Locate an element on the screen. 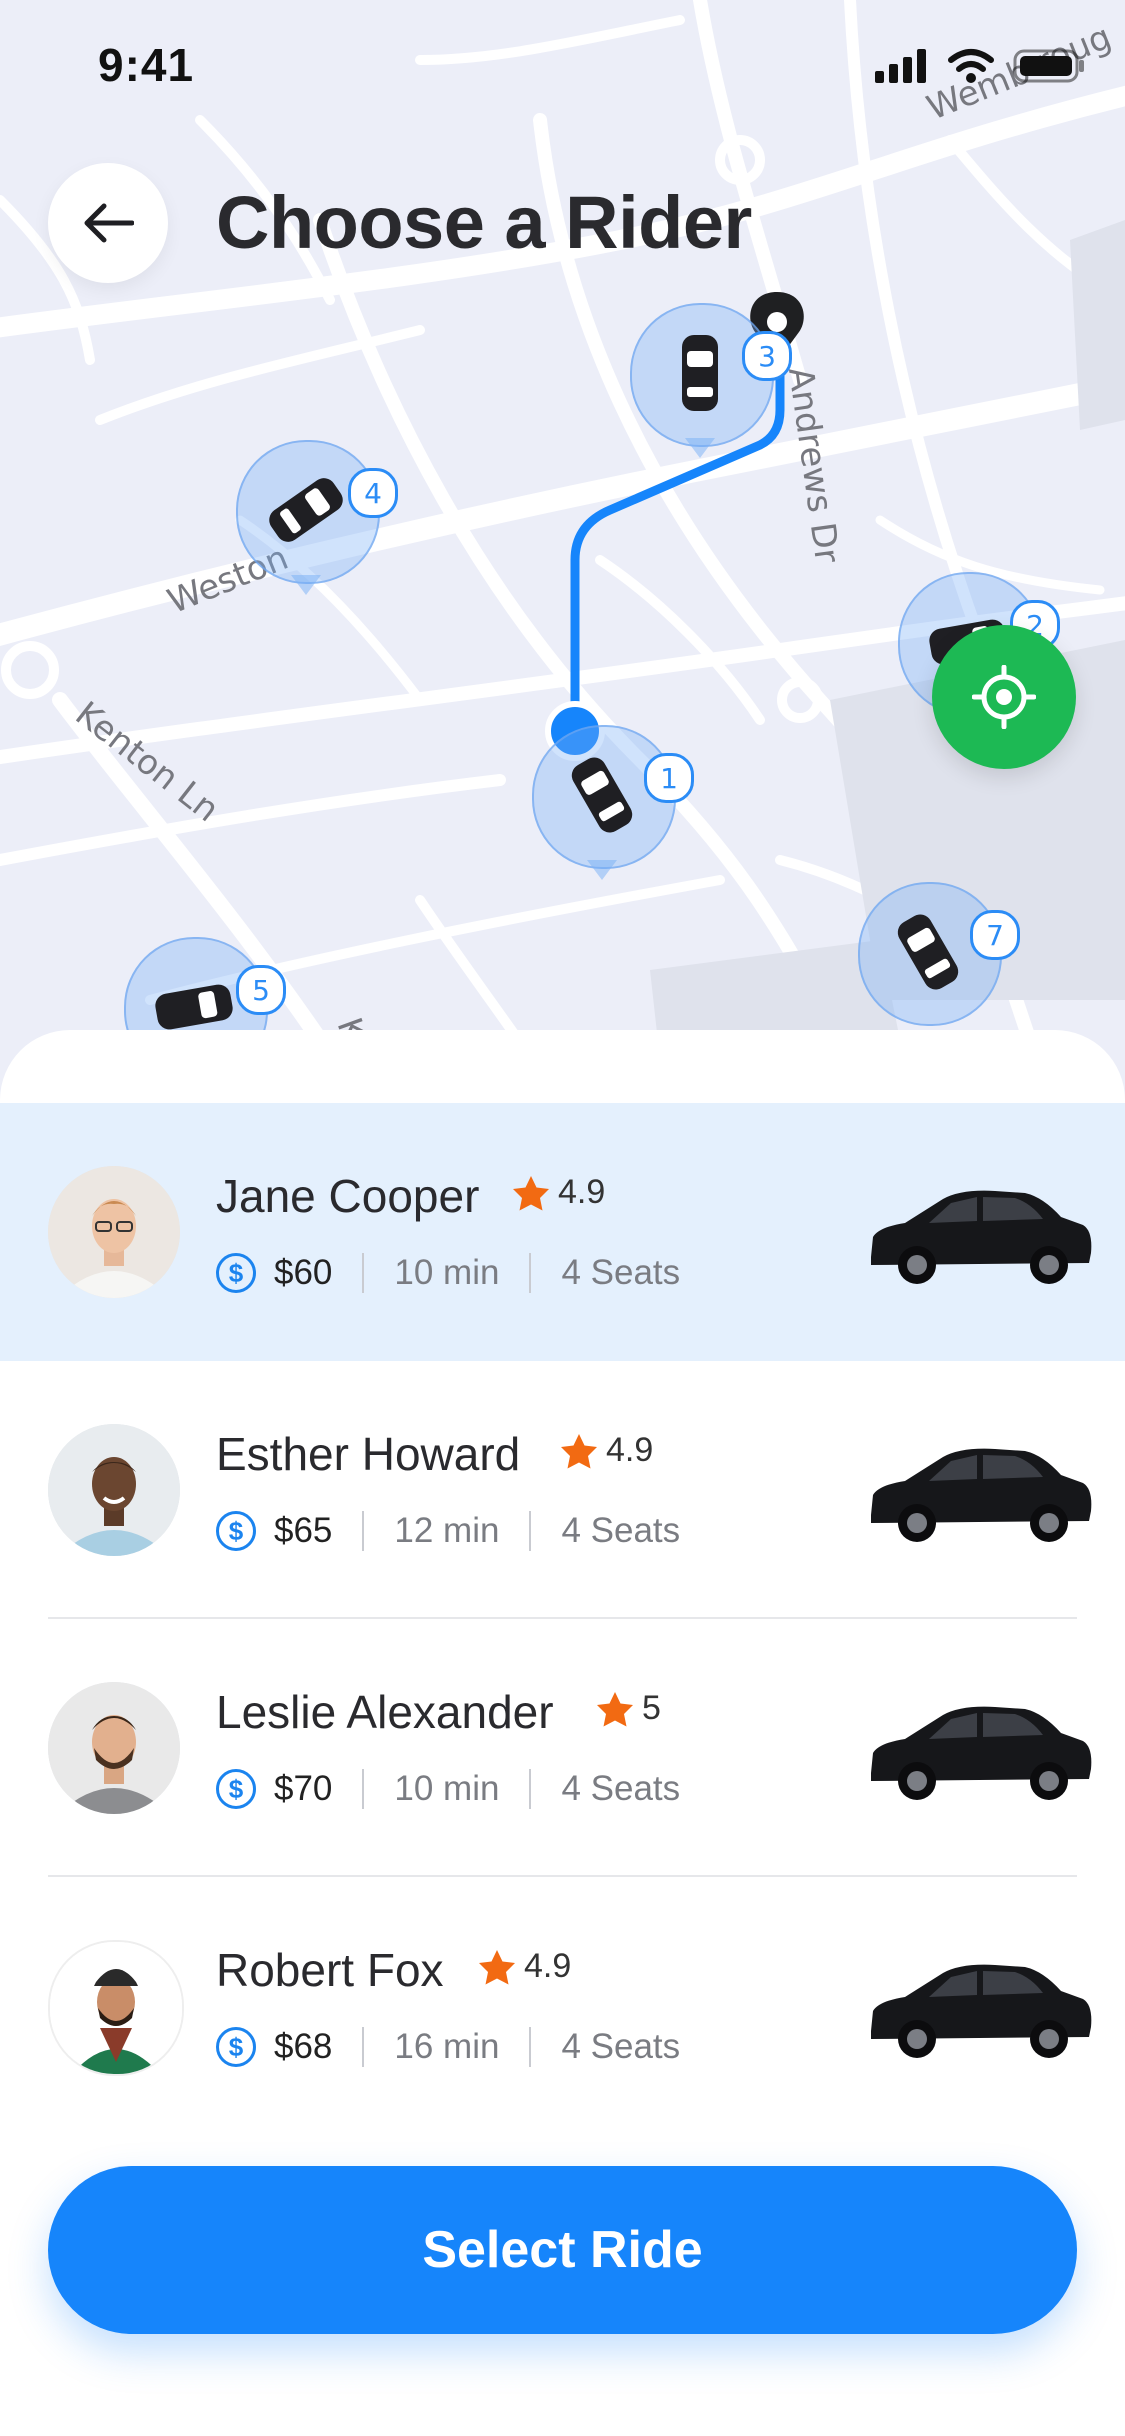 Image resolution: width=1125 pixels, height=2436 pixels. status-time: 9:41 is located at coordinates (146, 65).